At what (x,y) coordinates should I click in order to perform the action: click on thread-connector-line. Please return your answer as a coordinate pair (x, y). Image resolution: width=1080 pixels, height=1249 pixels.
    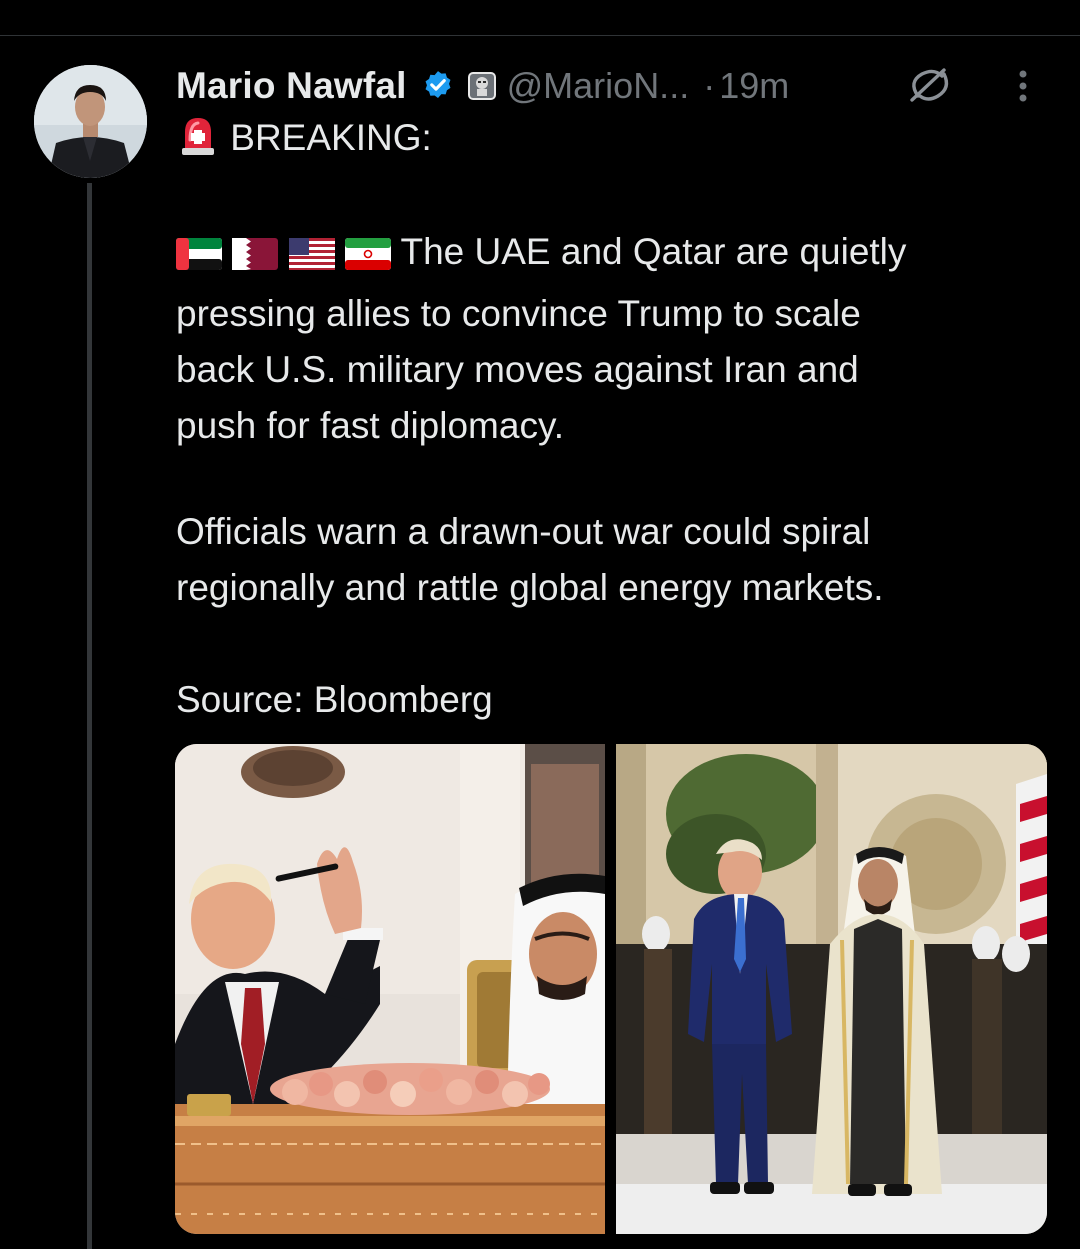
    Looking at the image, I should click on (89, 716).